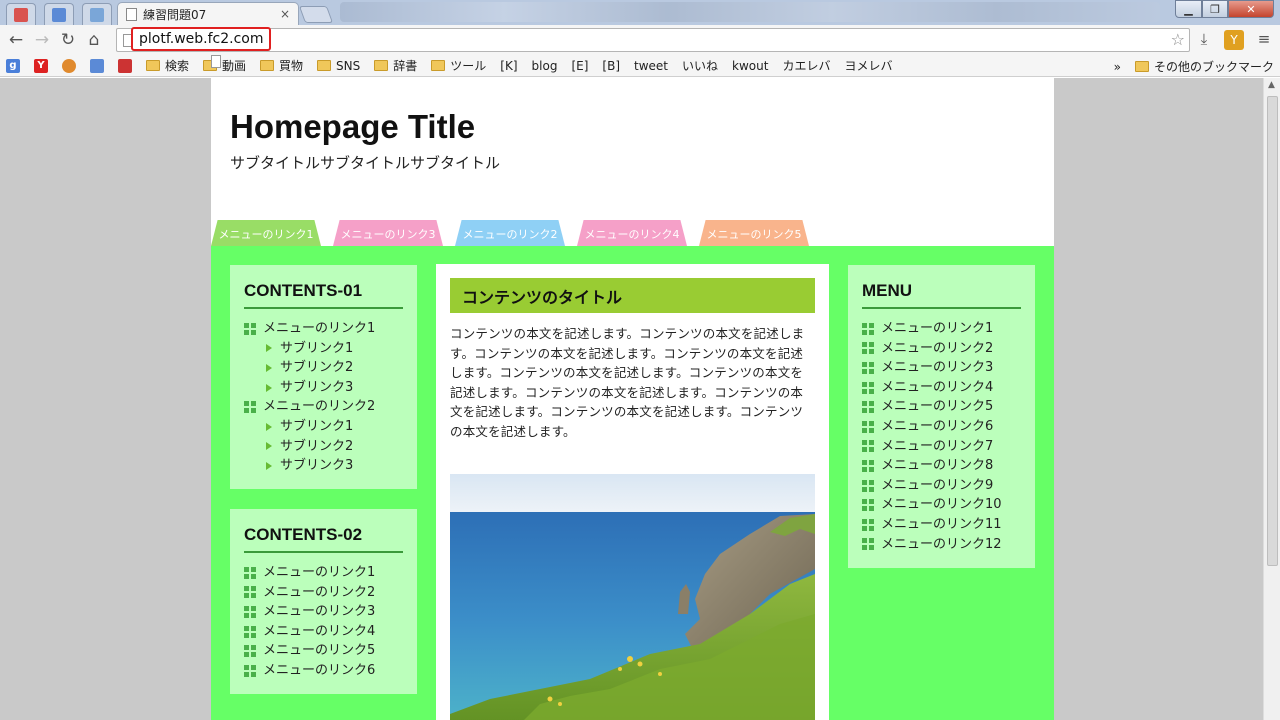 Image resolution: width=1280 pixels, height=720 pixels. Describe the element at coordinates (941, 295) in the screenshot. I see `menu-heading: MENU` at that location.